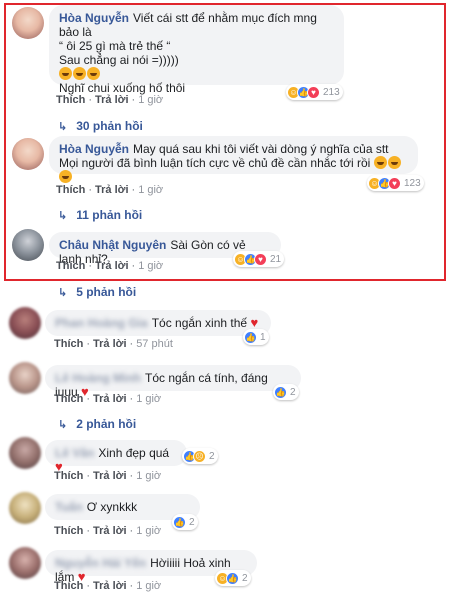 This screenshot has height=596, width=453. What do you see at coordinates (98, 378) in the screenshot?
I see `comment-author: Lê Hoàng Minh` at bounding box center [98, 378].